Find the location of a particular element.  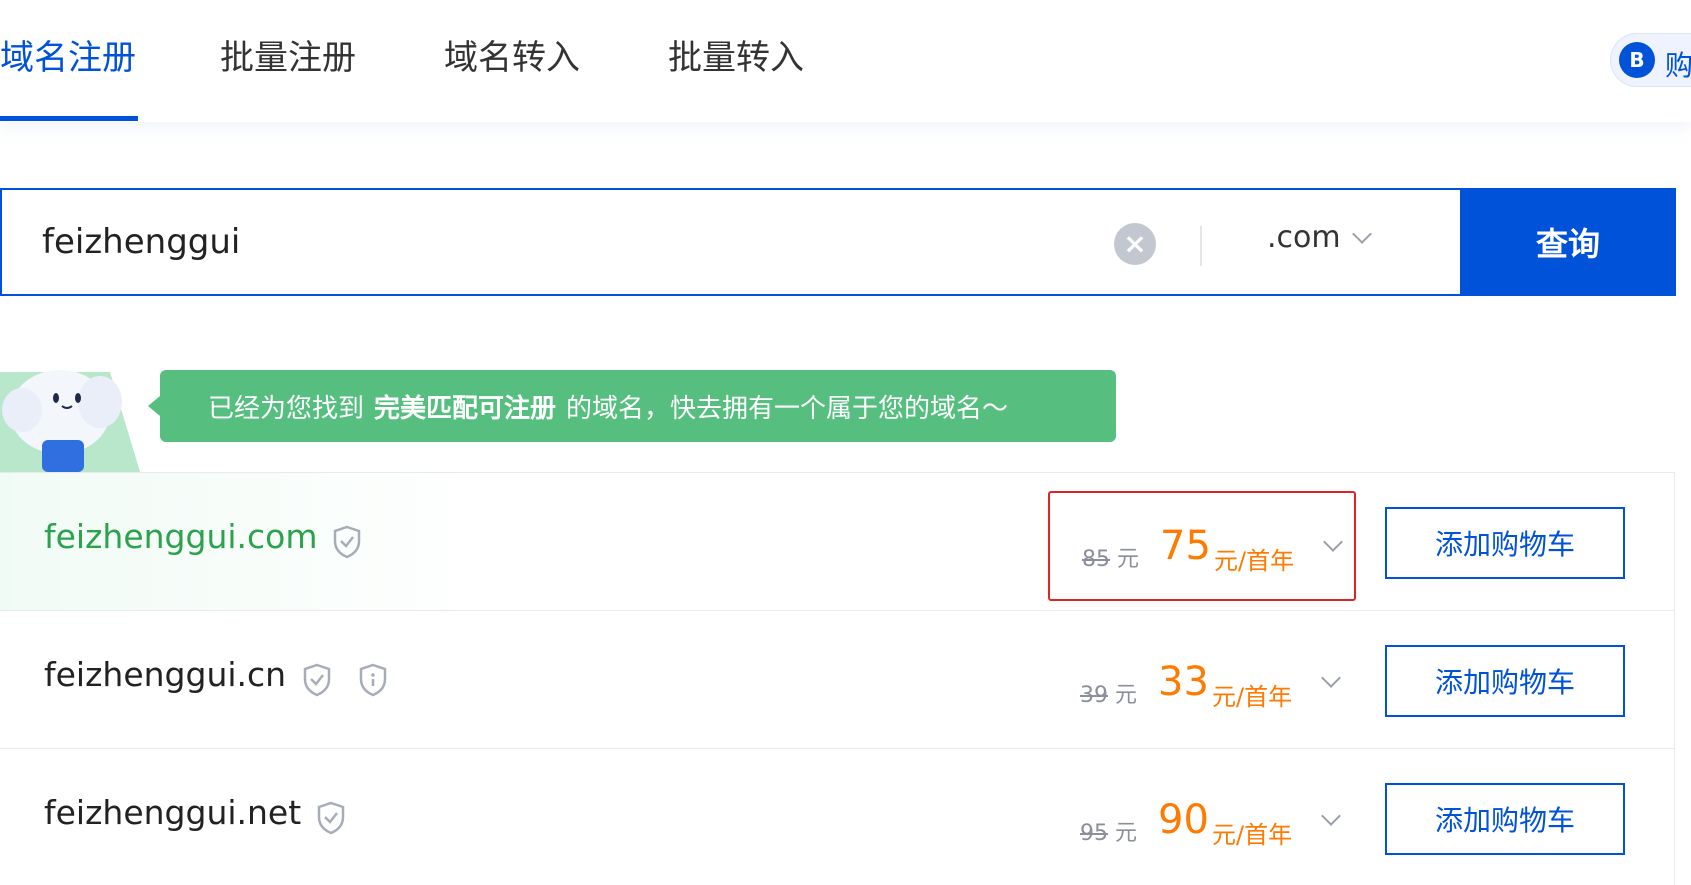

domain-search-box: × .com is located at coordinates (837, 242).